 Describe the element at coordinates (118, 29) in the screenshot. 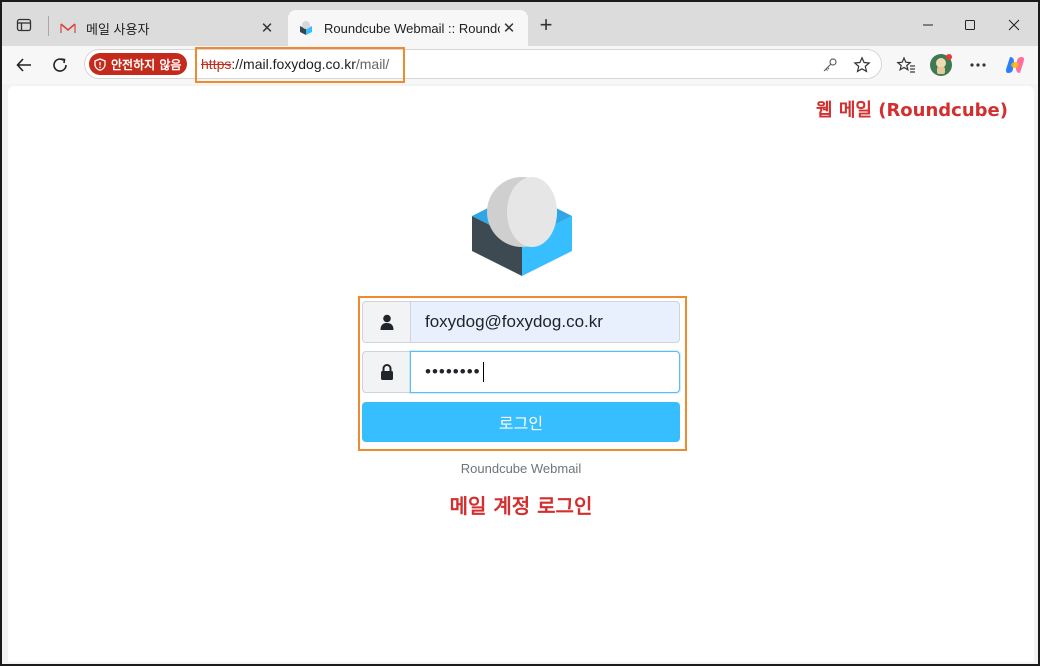

I see `tab-title: 메일 사용자` at that location.